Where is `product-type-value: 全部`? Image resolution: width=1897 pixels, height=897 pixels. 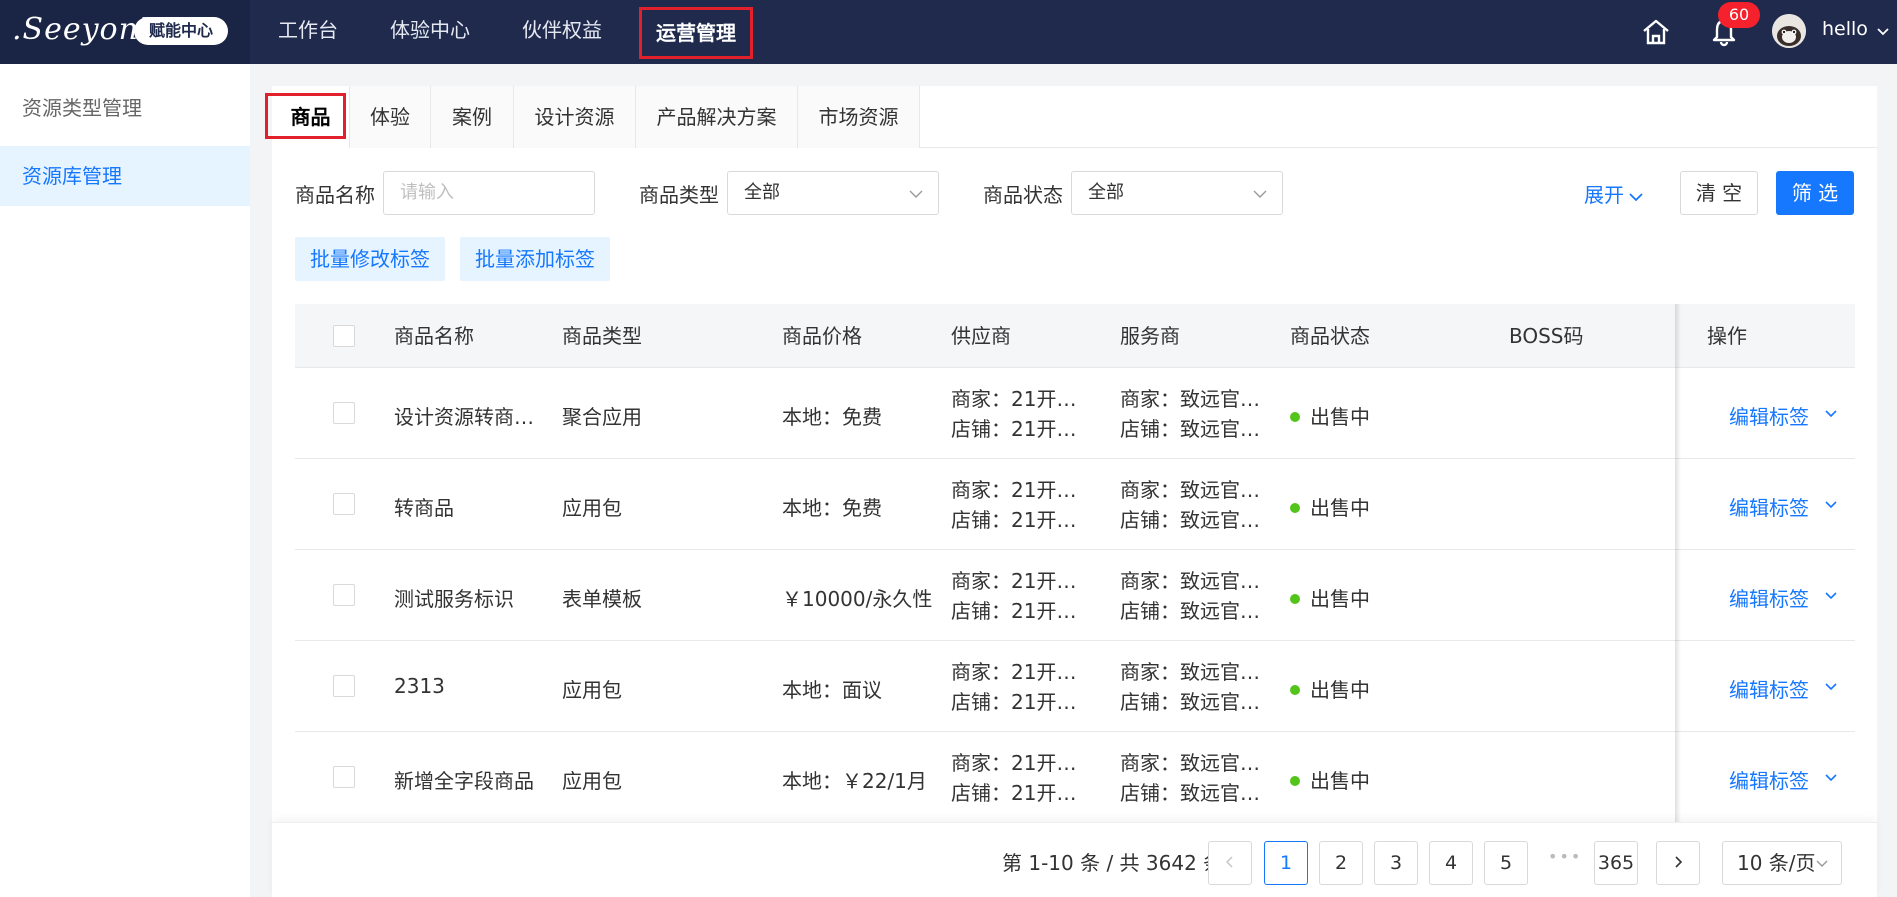
product-type-value: 全部 is located at coordinates (762, 192).